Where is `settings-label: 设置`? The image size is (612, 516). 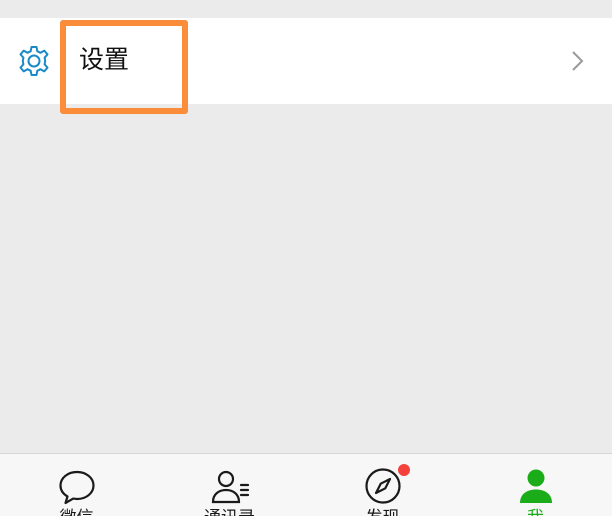 settings-label: 设置 is located at coordinates (104, 59).